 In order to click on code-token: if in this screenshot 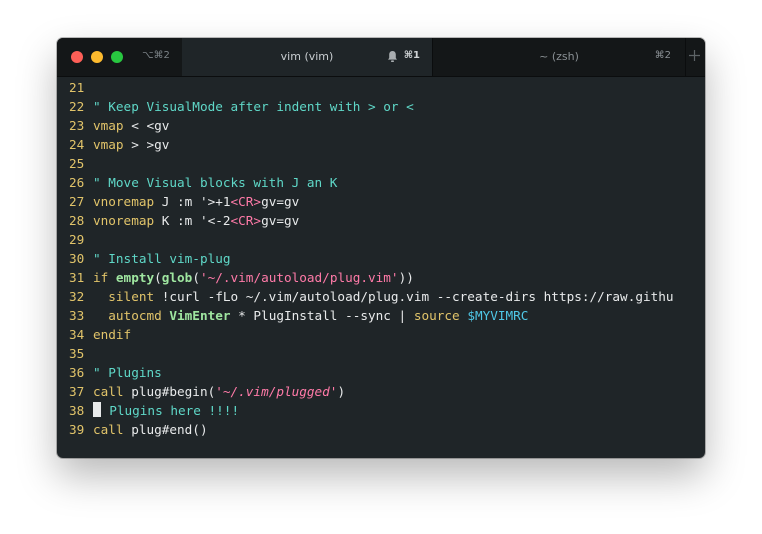, I will do `click(104, 277)`.